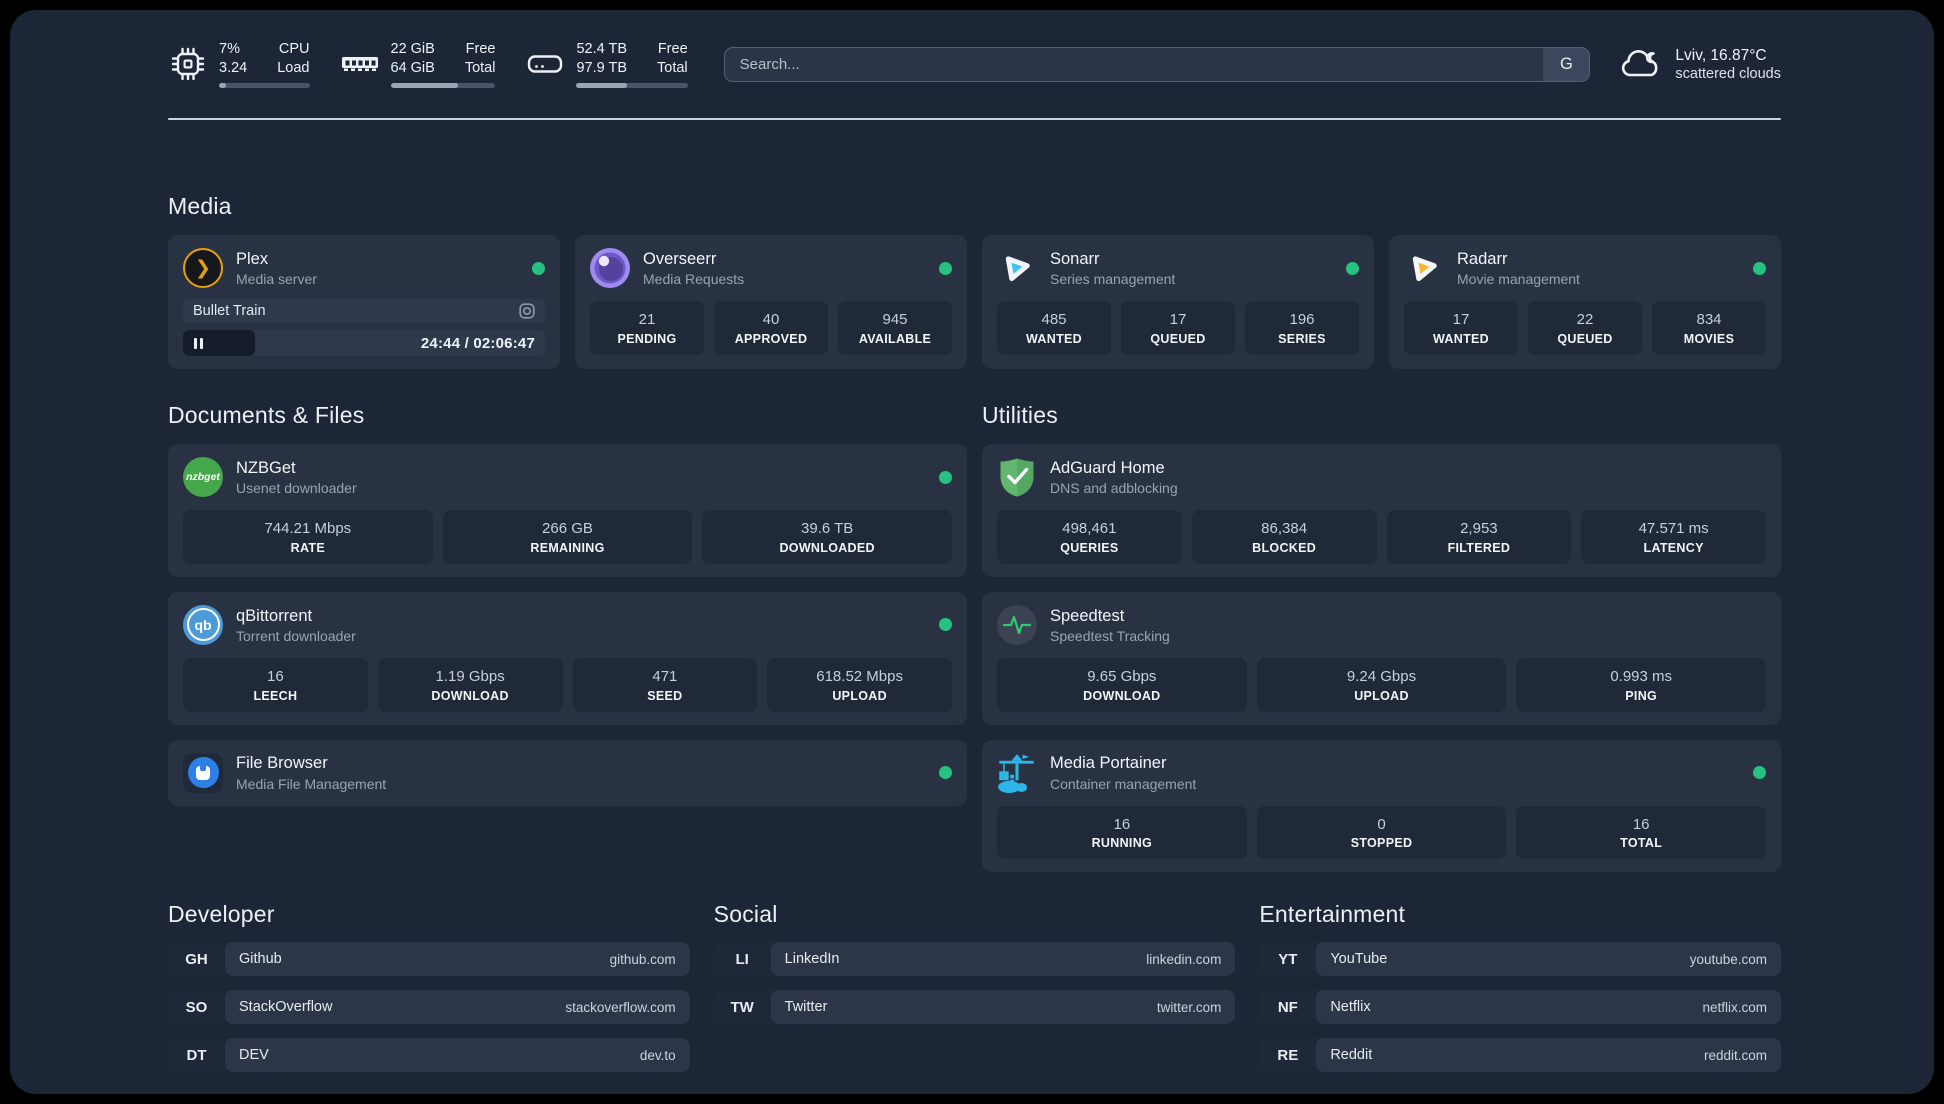 Image resolution: width=1944 pixels, height=1104 pixels. I want to click on bookmark-twitter: TW Twitter twitter.com, so click(974, 1007).